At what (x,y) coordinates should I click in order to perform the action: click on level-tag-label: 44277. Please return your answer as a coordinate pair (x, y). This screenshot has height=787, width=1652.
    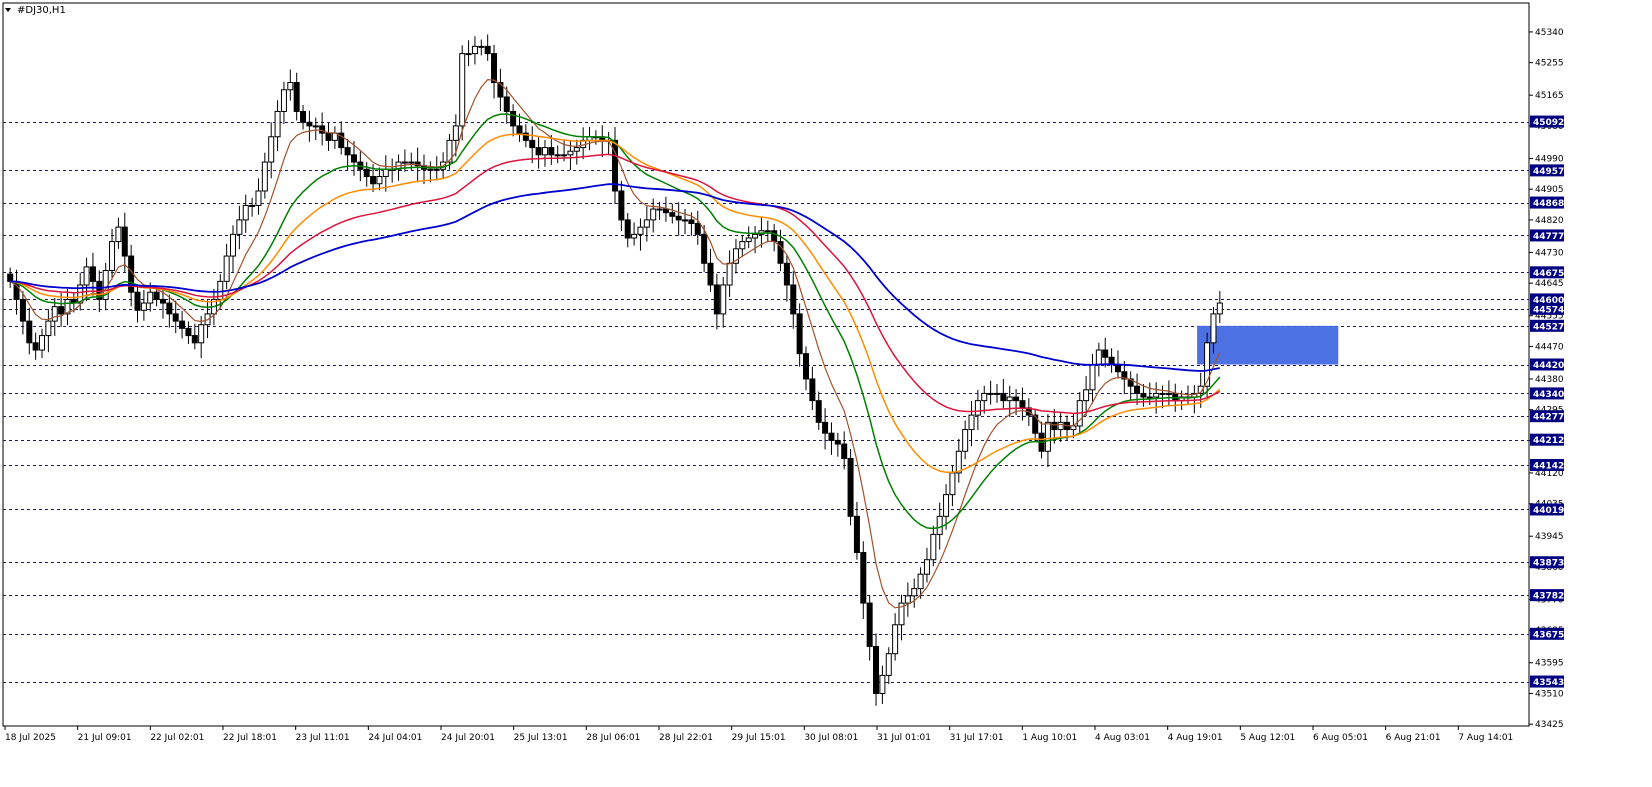
    Looking at the image, I should click on (1548, 418).